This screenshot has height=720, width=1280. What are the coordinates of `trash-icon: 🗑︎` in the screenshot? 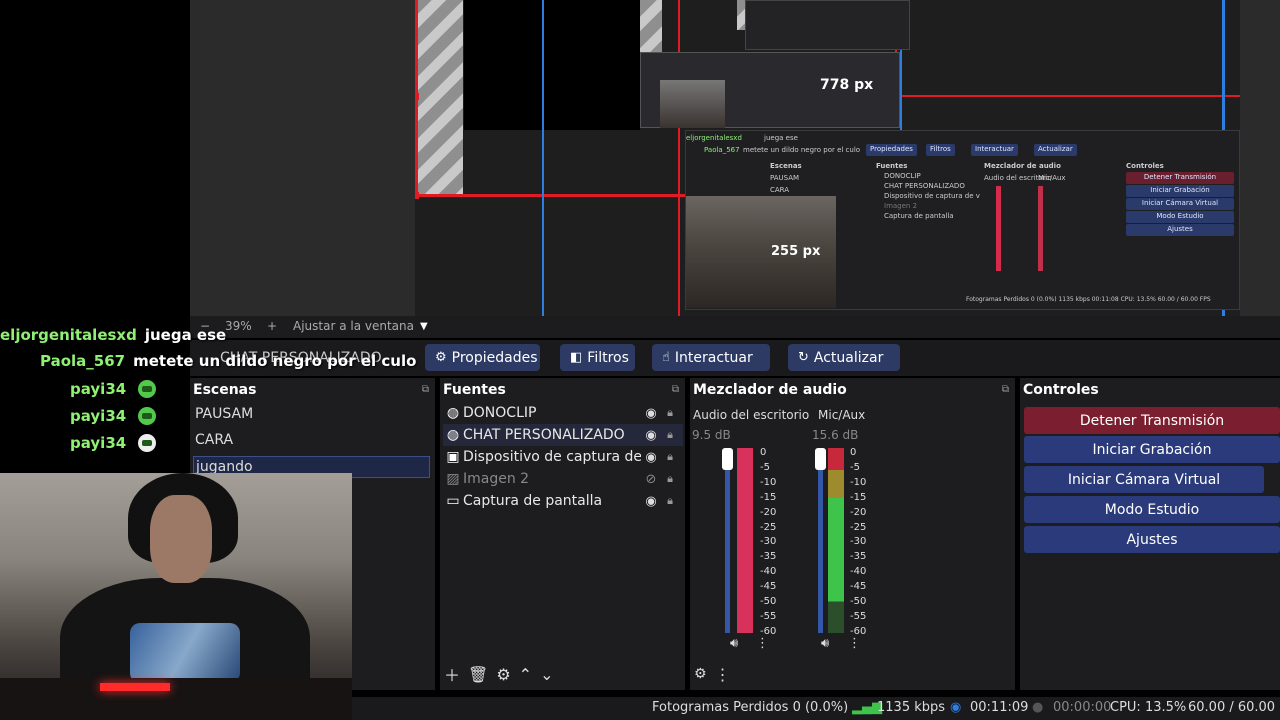 It's located at (478, 674).